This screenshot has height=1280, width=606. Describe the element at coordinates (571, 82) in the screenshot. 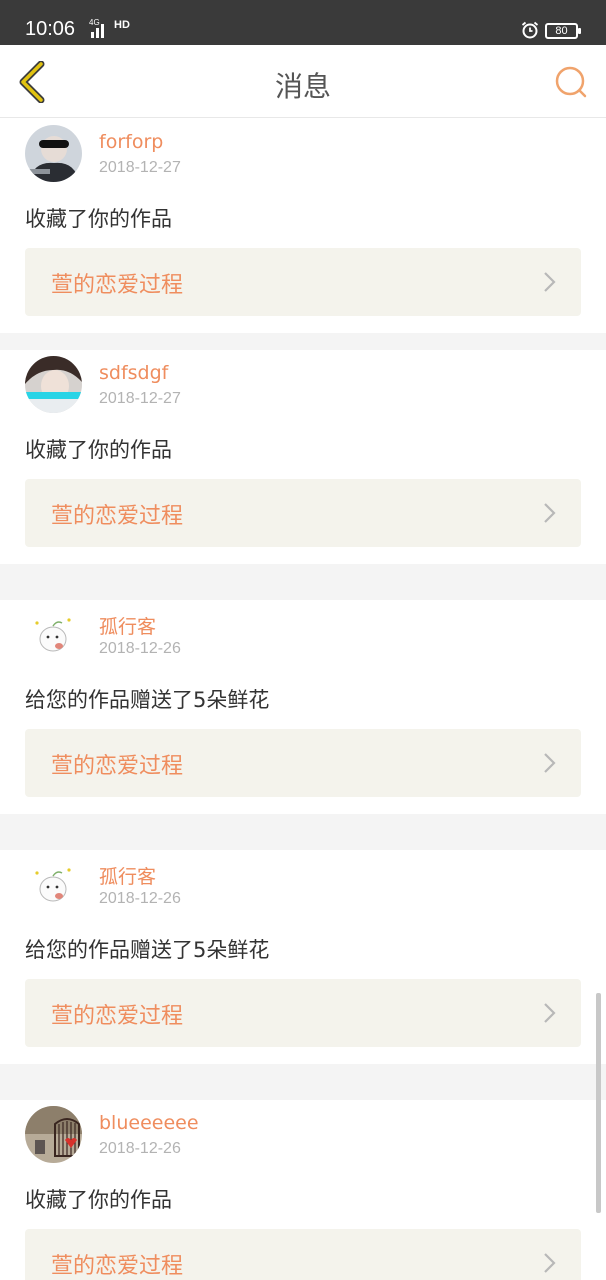

I see `search-icon` at that location.